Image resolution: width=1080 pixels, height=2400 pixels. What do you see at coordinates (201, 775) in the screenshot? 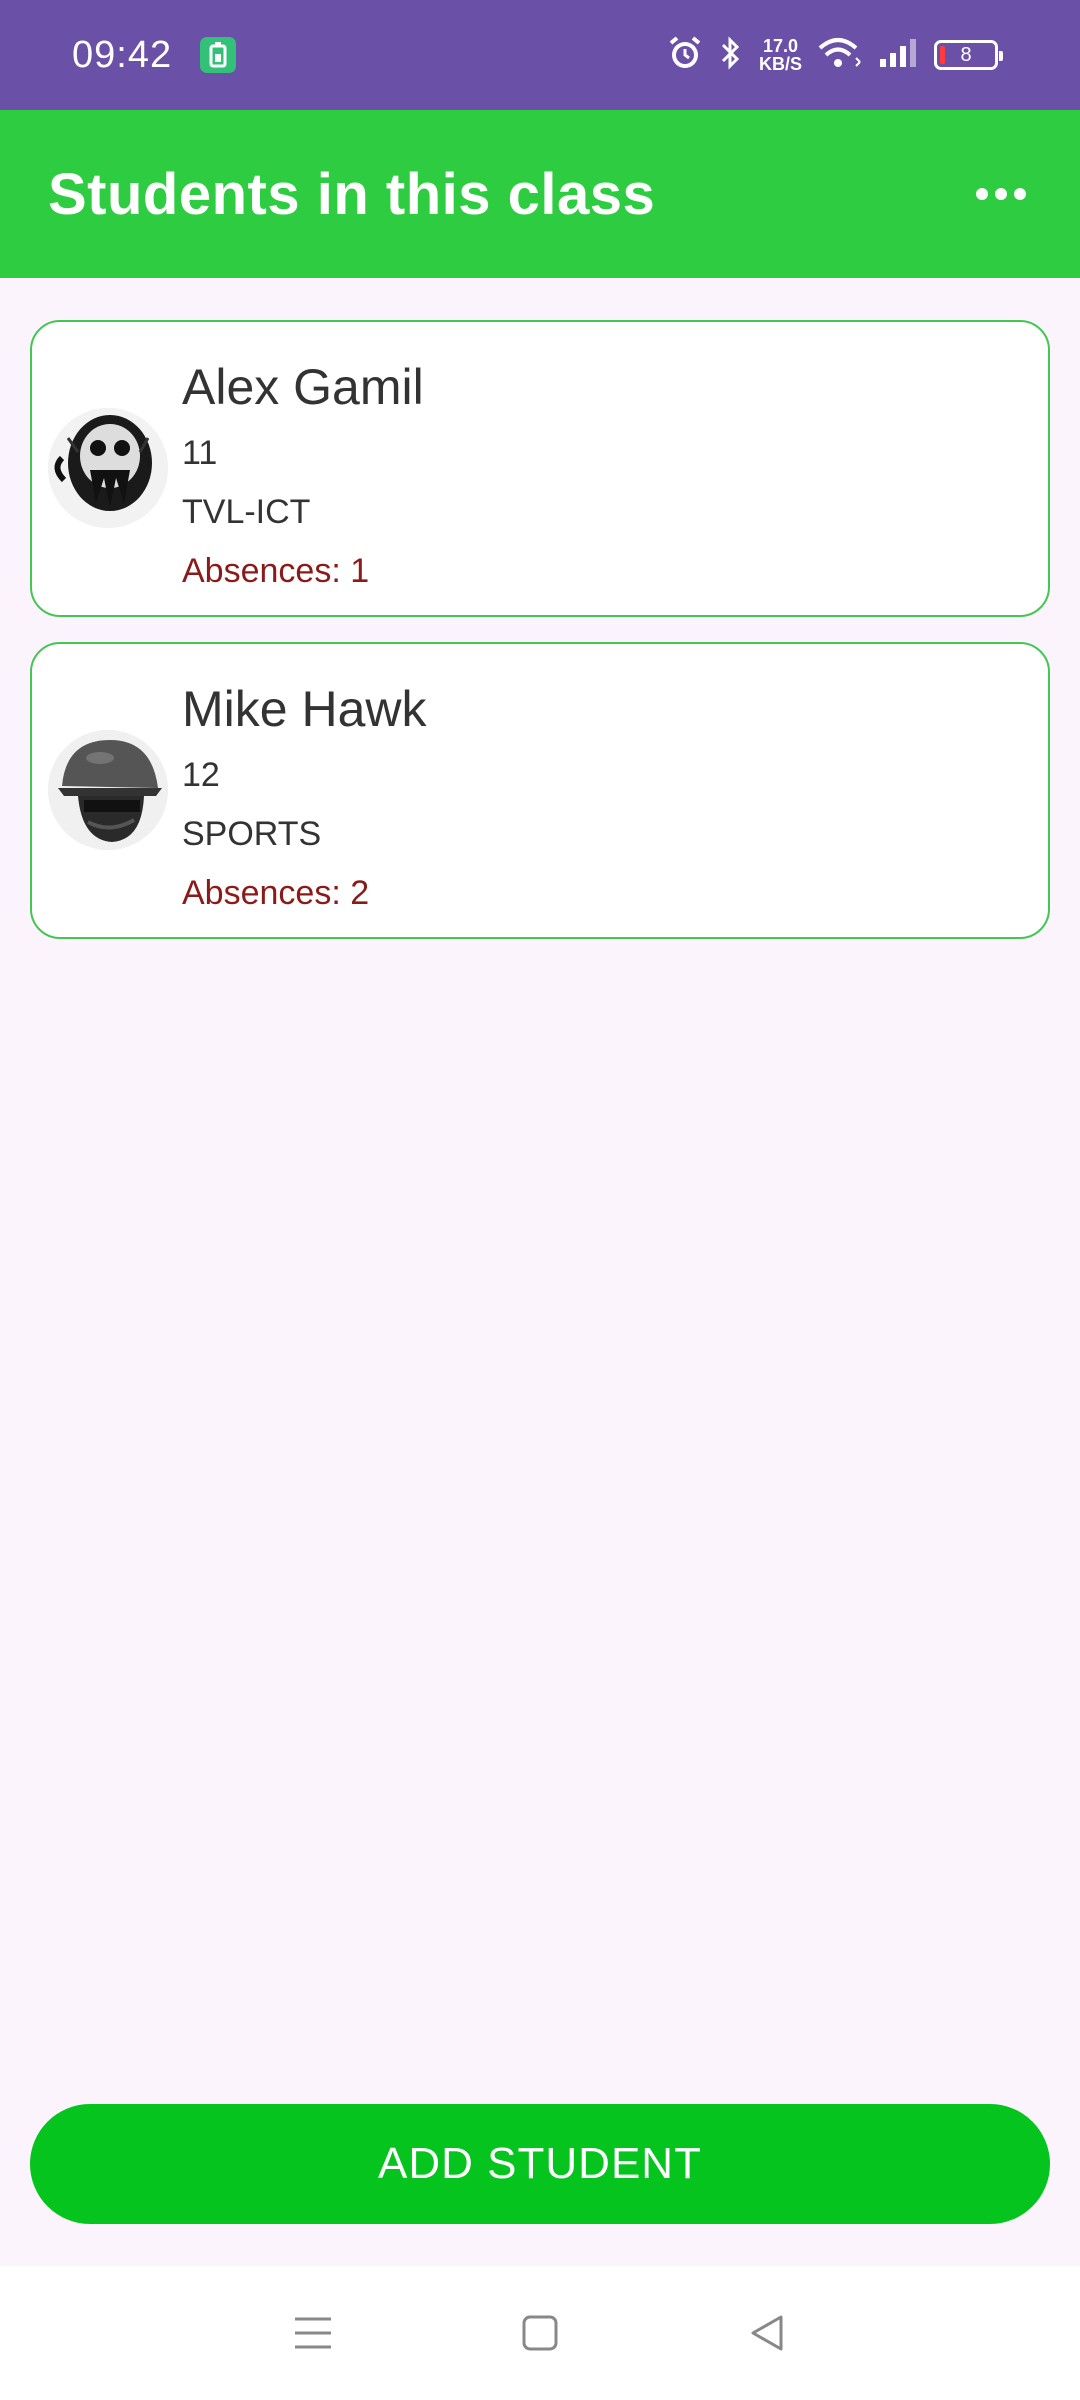
I see `student-grade: 12` at bounding box center [201, 775].